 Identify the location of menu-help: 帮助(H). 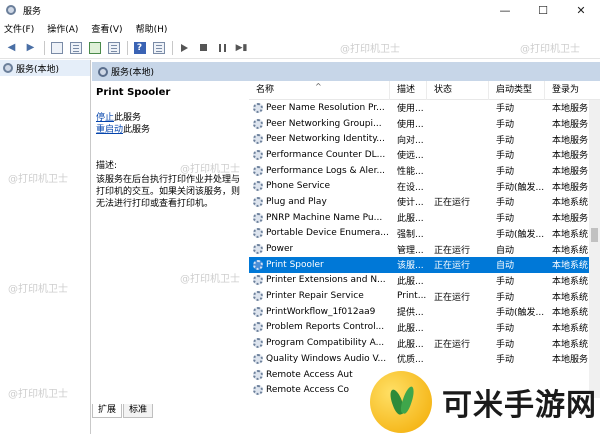
(152, 28).